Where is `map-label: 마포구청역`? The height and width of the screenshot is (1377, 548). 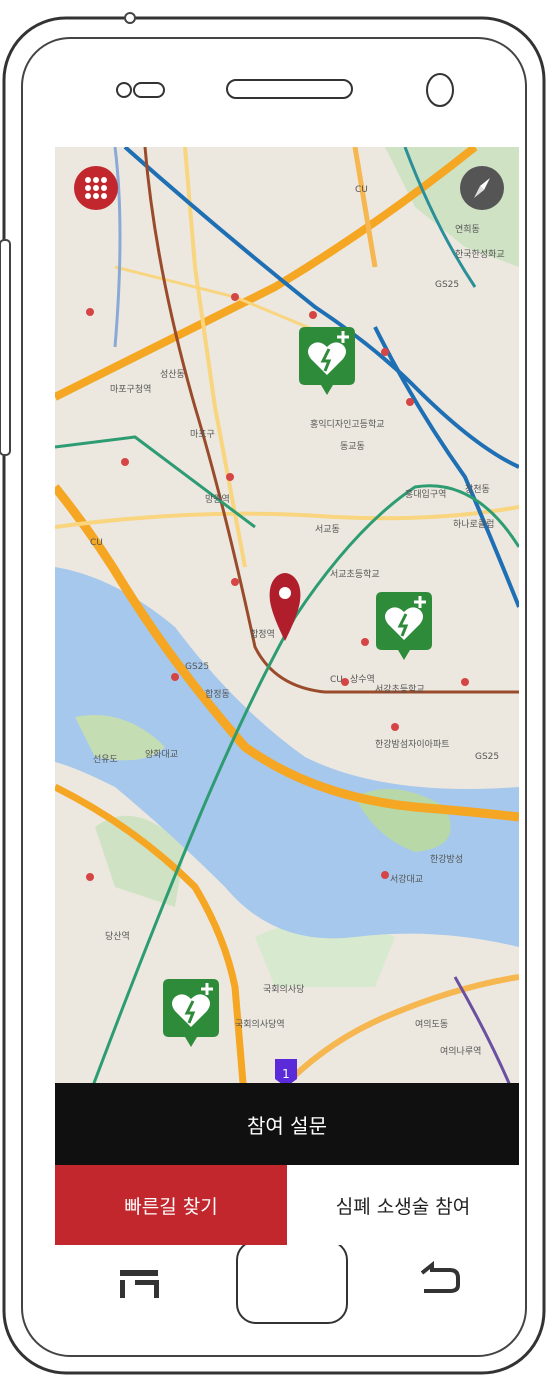
map-label: 마포구청역 is located at coordinates (130, 389).